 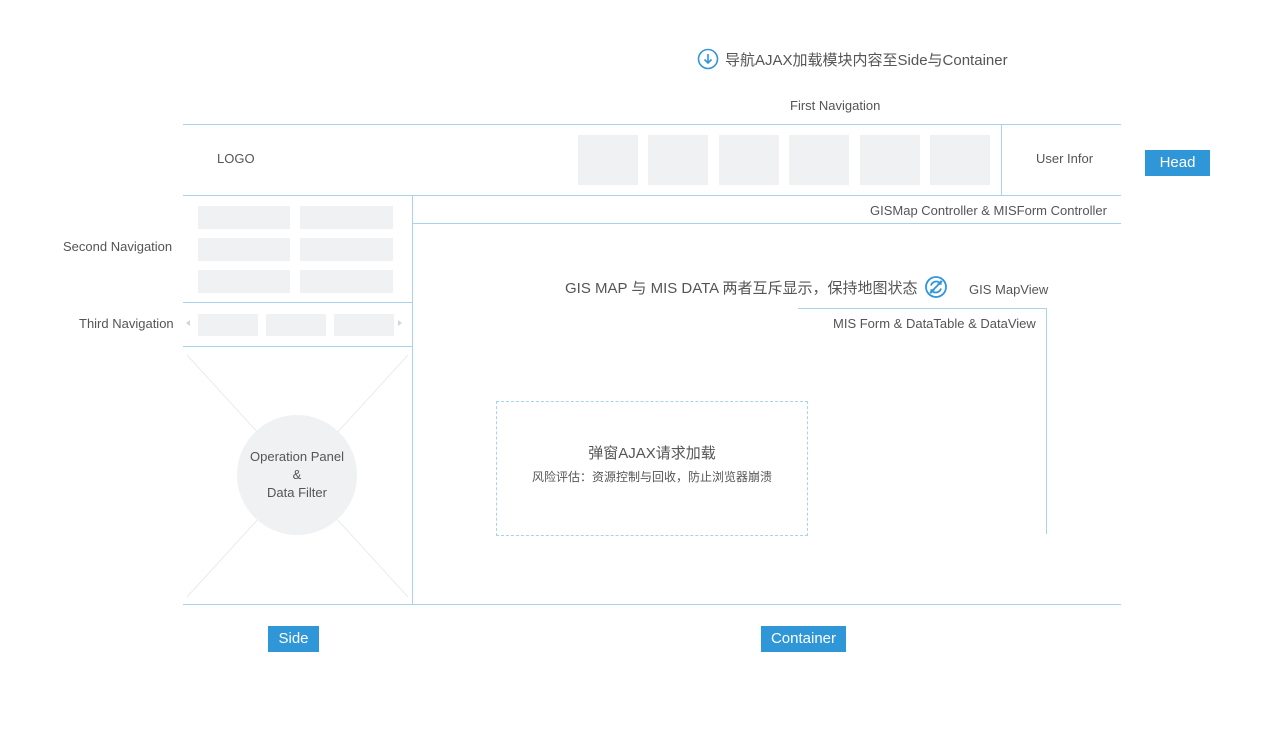 What do you see at coordinates (652, 195) in the screenshot?
I see `head-bottom-border` at bounding box center [652, 195].